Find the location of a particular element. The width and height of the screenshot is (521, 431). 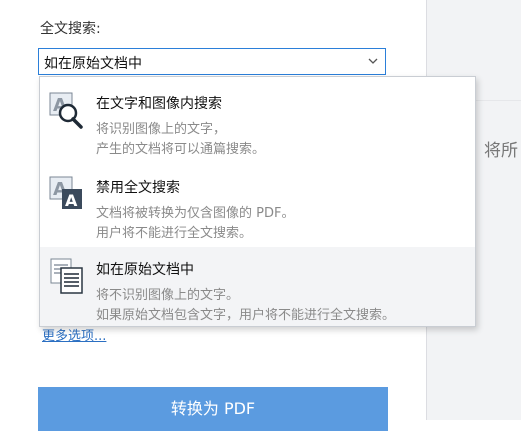

image-text-search-icon: A is located at coordinates (66, 110).